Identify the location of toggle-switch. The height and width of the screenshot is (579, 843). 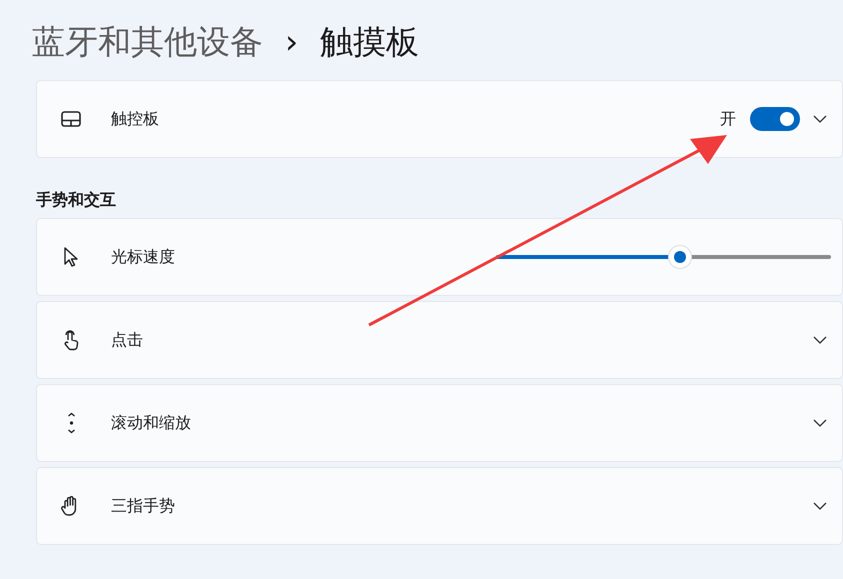
(775, 119).